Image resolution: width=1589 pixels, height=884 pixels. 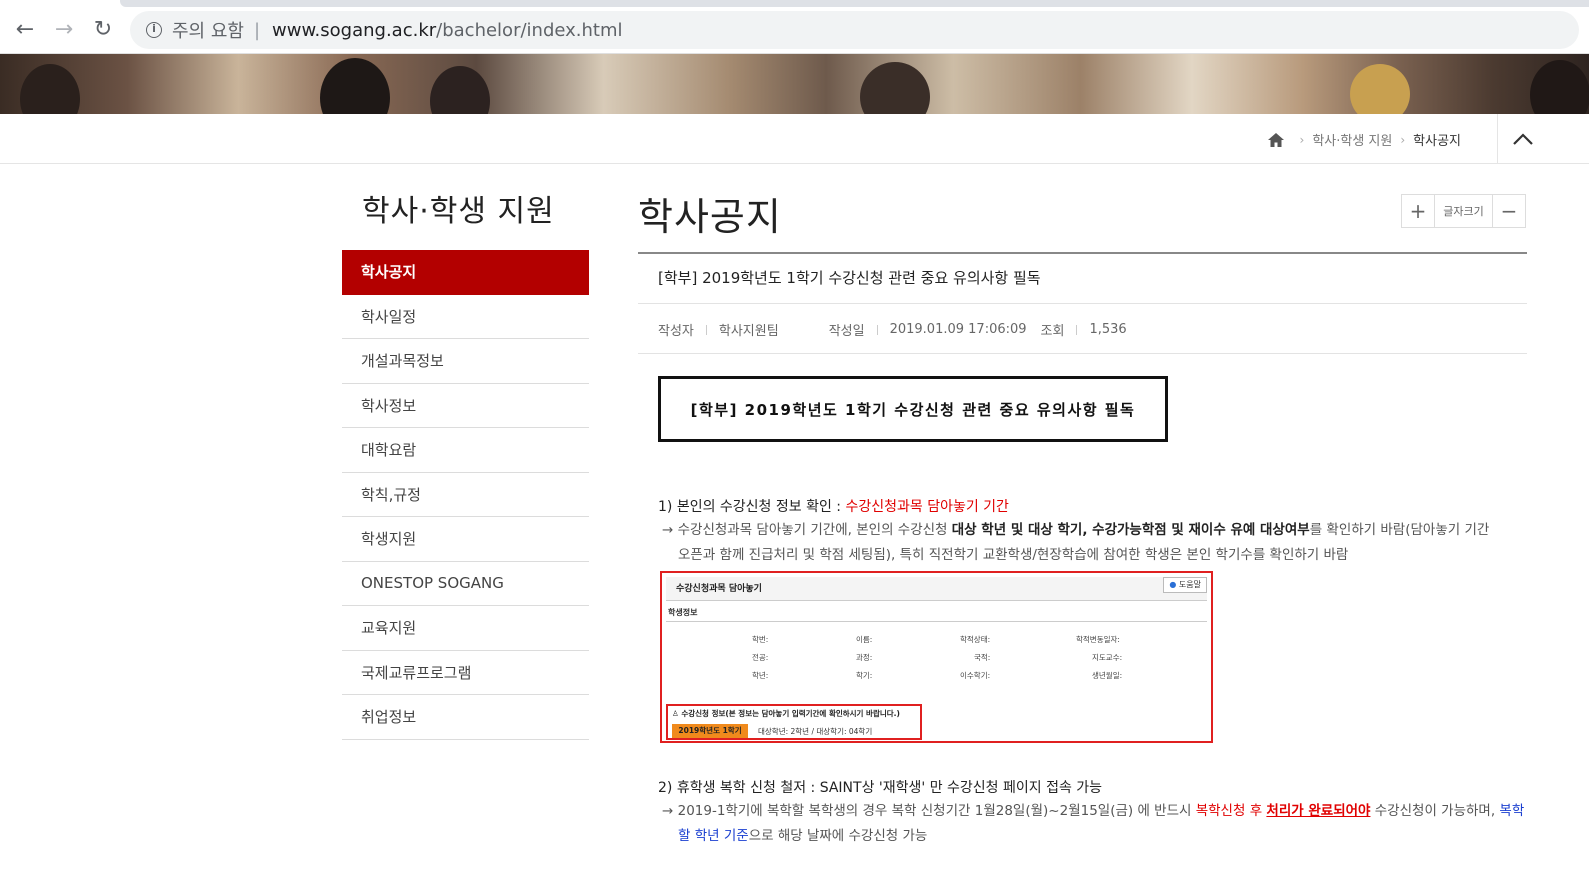 What do you see at coordinates (1437, 139) in the screenshot?
I see `breadcrumb-current: 학사공지` at bounding box center [1437, 139].